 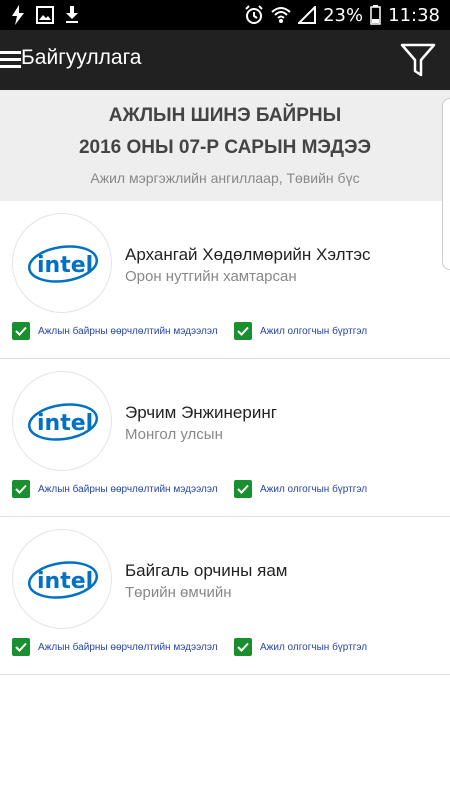 I want to click on hamburger-menu-icon, so click(x=10, y=60).